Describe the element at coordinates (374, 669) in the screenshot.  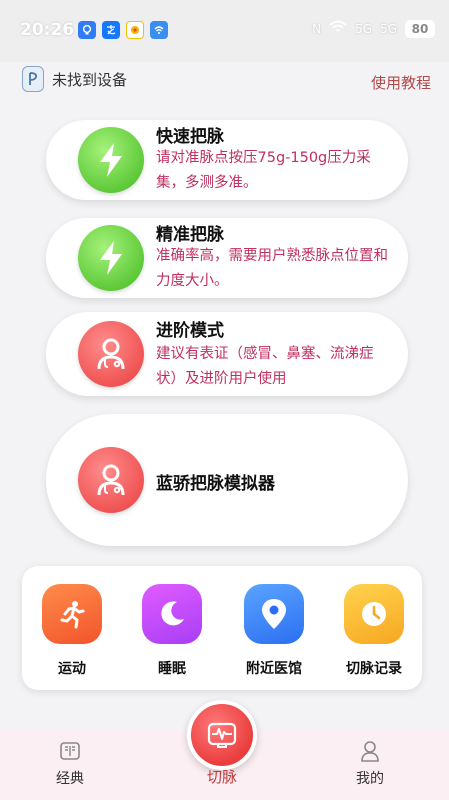
I see `quick-action-label: 切脉记录` at that location.